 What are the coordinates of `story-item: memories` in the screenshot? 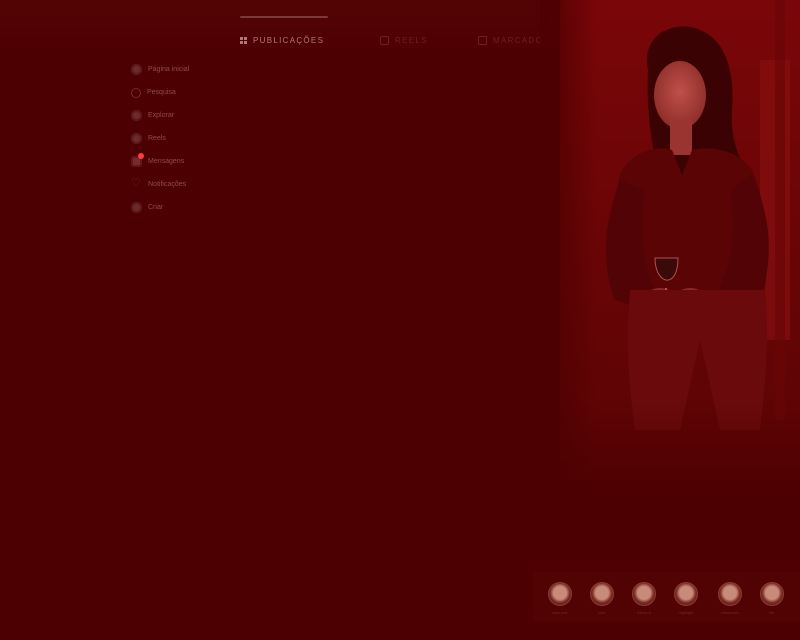 It's located at (730, 598).